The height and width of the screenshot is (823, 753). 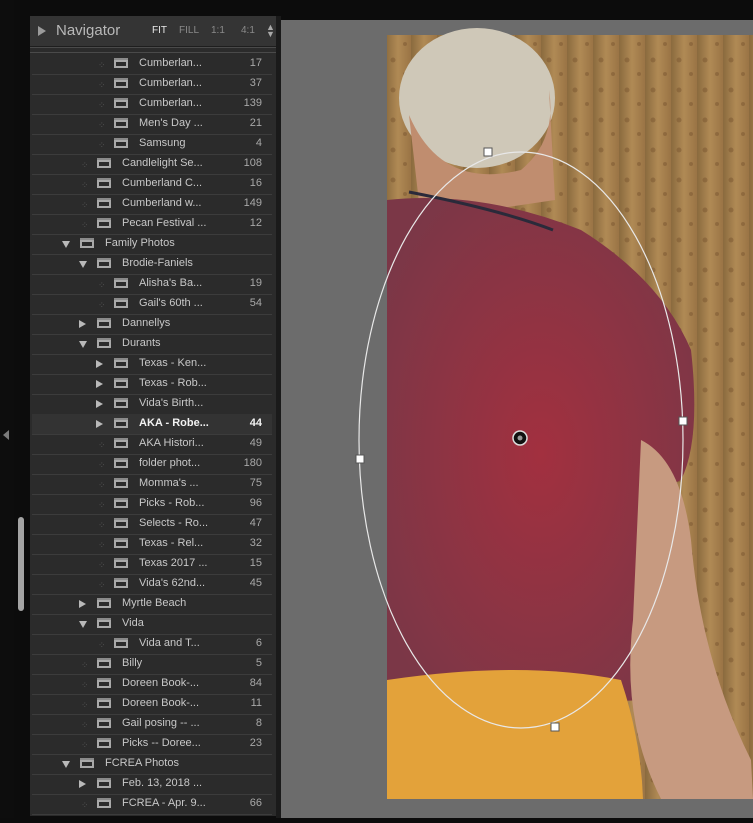 I want to click on folder-label: Samsung, so click(x=162, y=143).